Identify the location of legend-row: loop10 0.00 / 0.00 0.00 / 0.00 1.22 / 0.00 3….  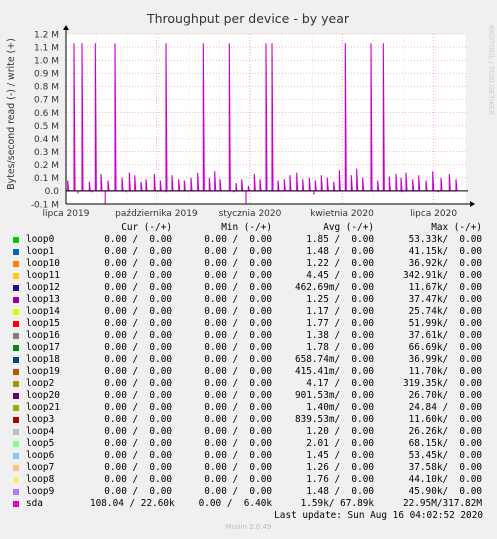
(248, 264).